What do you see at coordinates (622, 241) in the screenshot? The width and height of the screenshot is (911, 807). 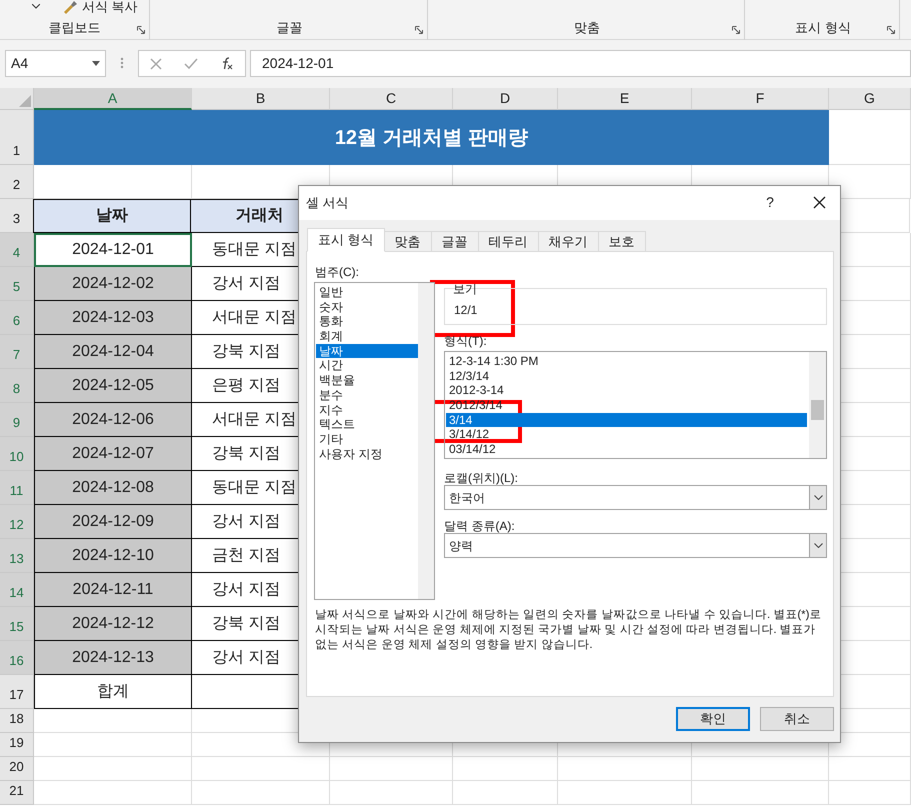 I see `tab: 보호` at bounding box center [622, 241].